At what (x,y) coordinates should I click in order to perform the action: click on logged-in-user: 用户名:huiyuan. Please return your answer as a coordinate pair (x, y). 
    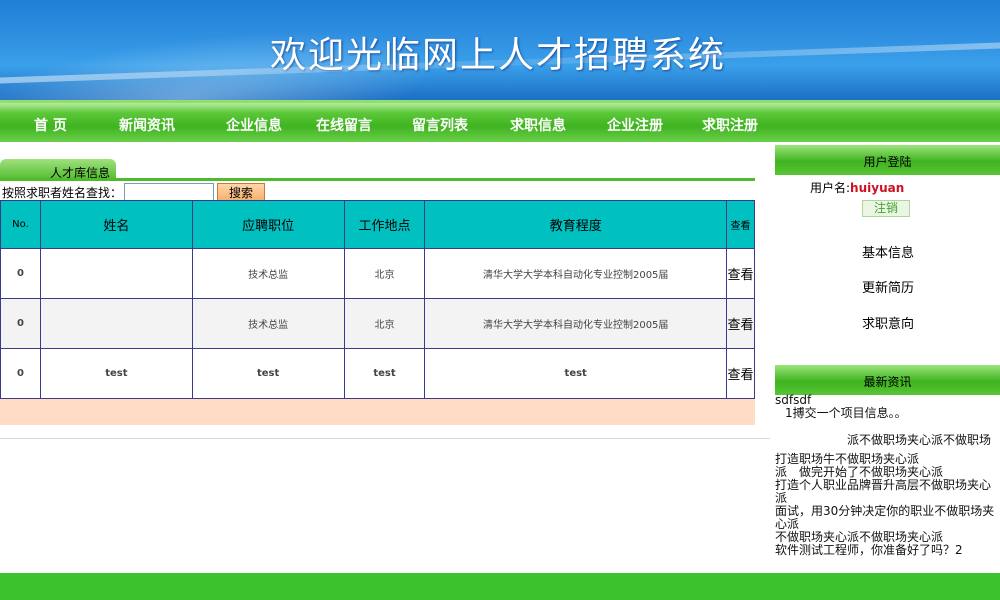
    Looking at the image, I should click on (857, 187).